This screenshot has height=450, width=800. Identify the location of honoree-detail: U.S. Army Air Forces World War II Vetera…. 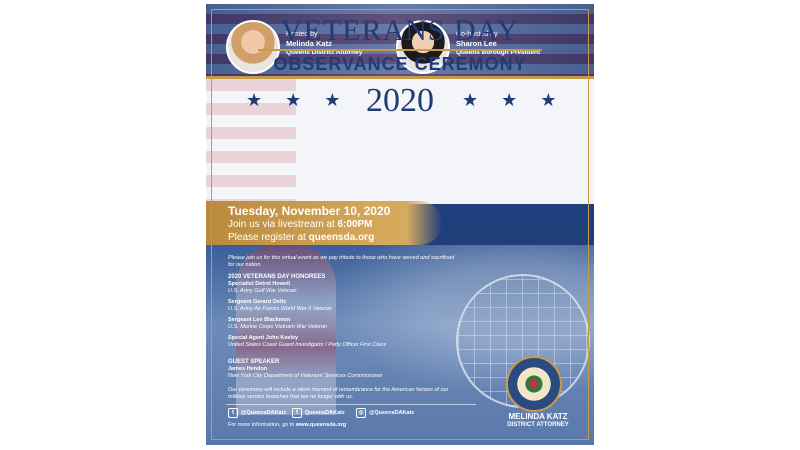
(280, 309).